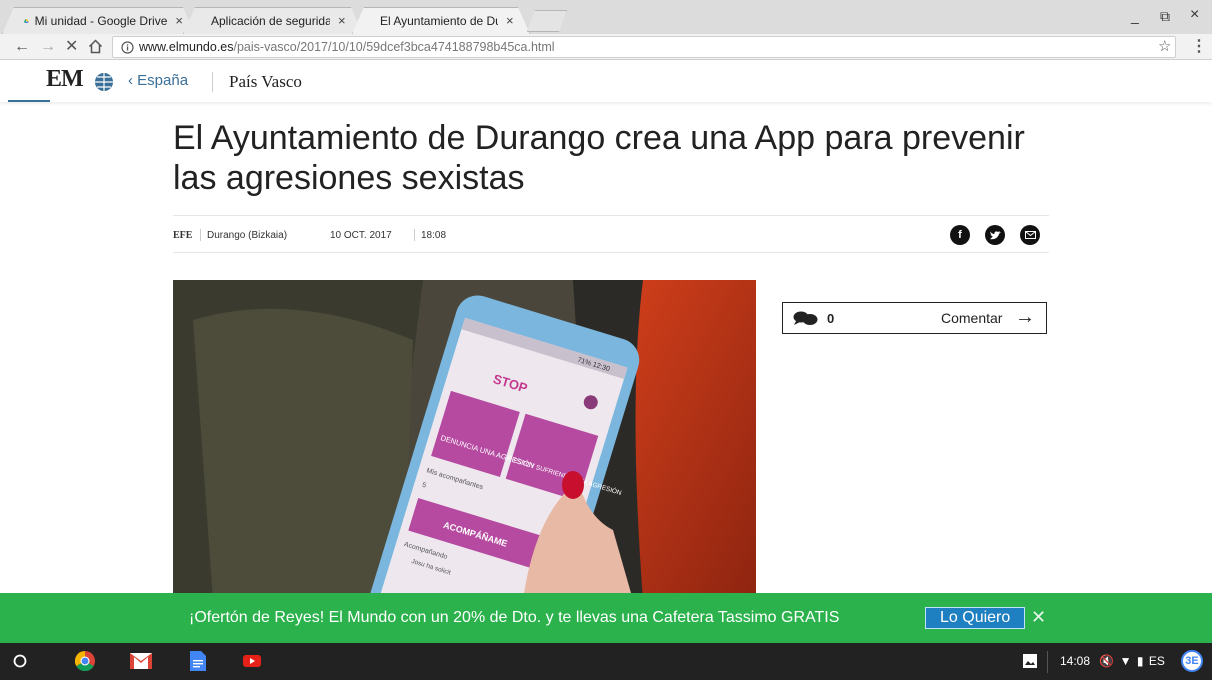 Image resolution: width=1212 pixels, height=680 pixels. I want to click on comment-label: Comentar, so click(972, 318).